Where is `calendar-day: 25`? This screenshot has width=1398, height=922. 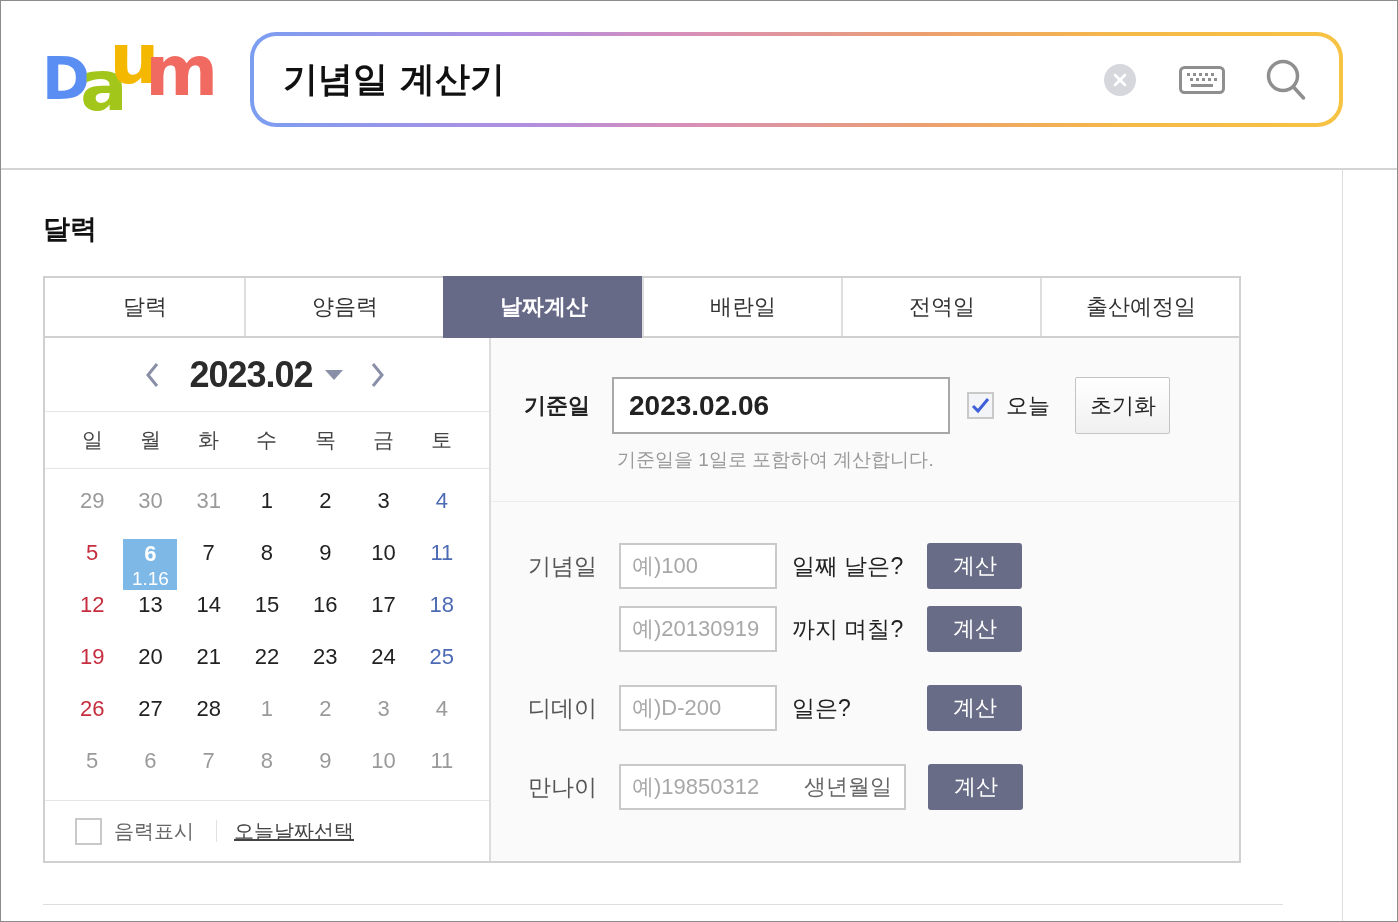
calendar-day: 25 is located at coordinates (442, 657).